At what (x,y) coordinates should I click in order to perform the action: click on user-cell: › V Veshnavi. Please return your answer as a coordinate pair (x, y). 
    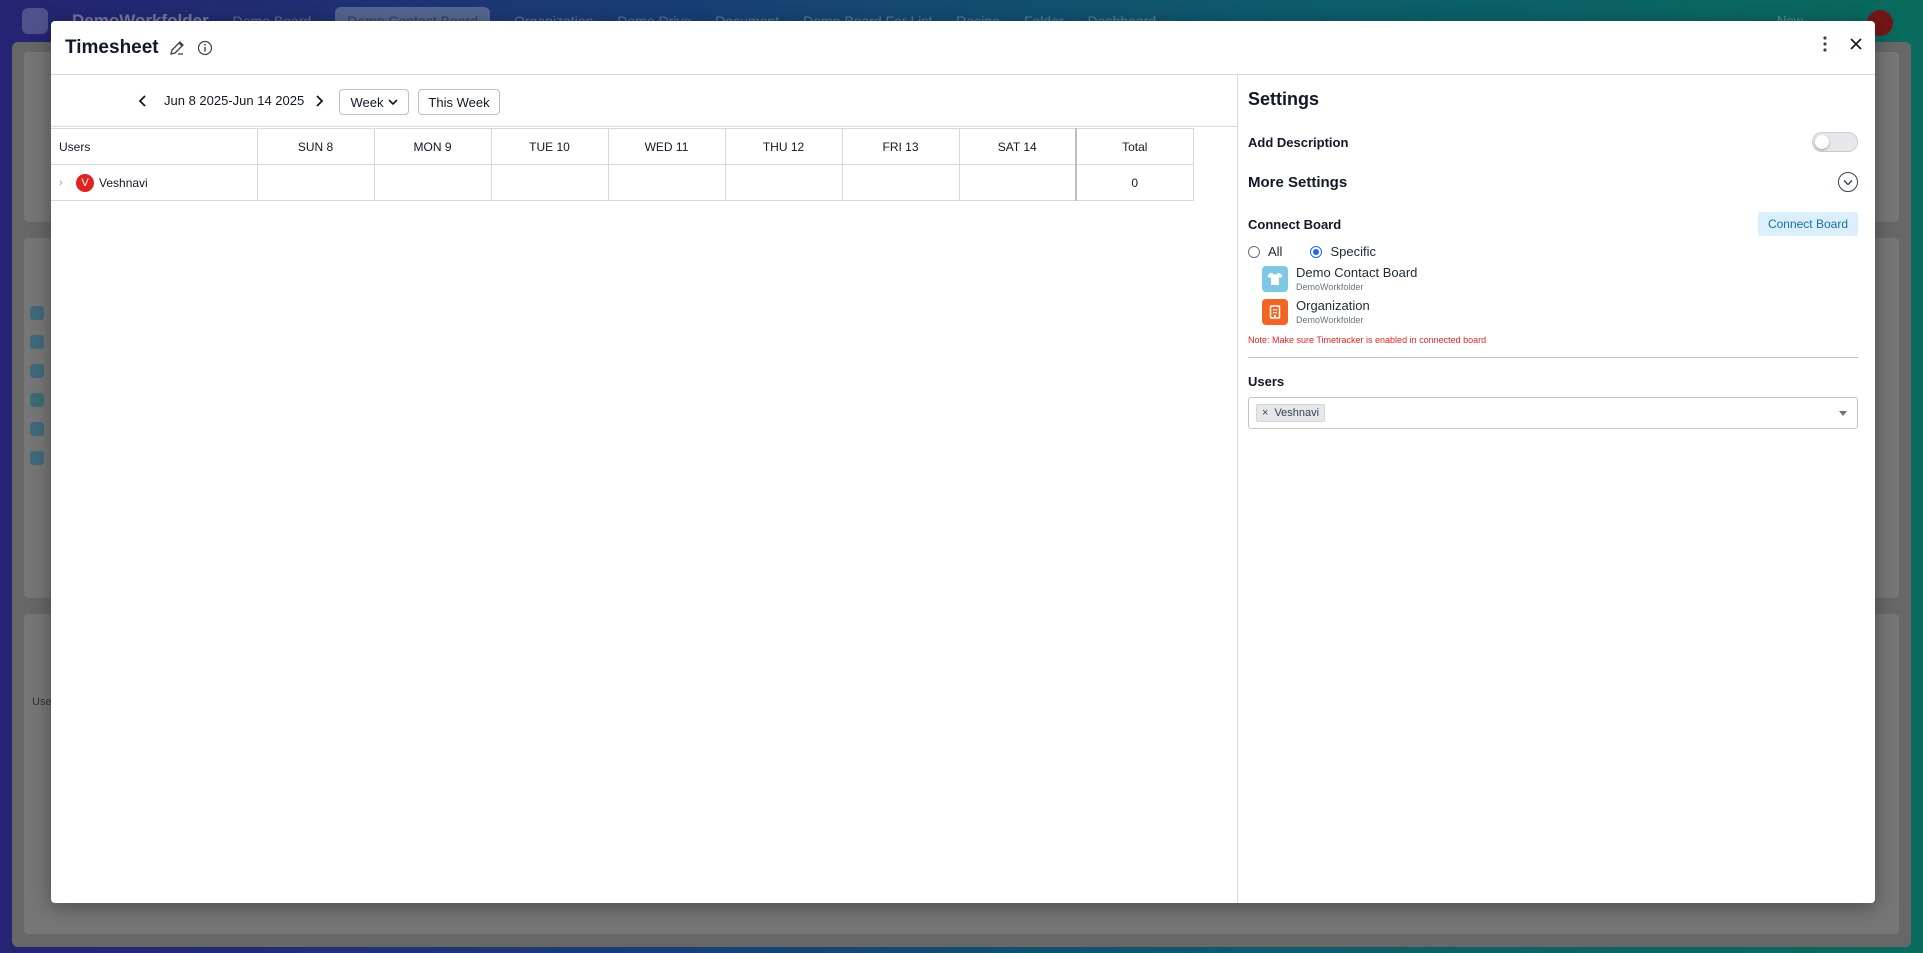
    Looking at the image, I should click on (154, 182).